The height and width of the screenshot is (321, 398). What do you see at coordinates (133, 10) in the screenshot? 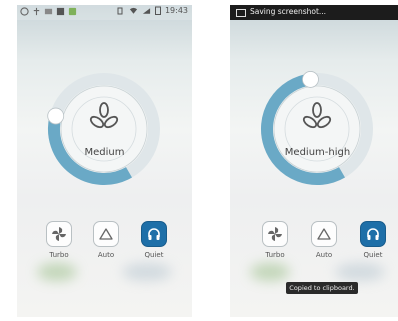
I see `wifi-icon` at bounding box center [133, 10].